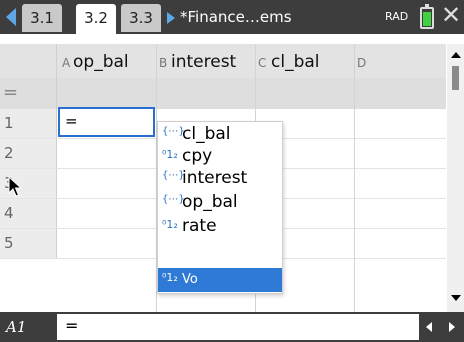  Describe the element at coordinates (71, 121) in the screenshot. I see `active-cell-text: =` at that location.